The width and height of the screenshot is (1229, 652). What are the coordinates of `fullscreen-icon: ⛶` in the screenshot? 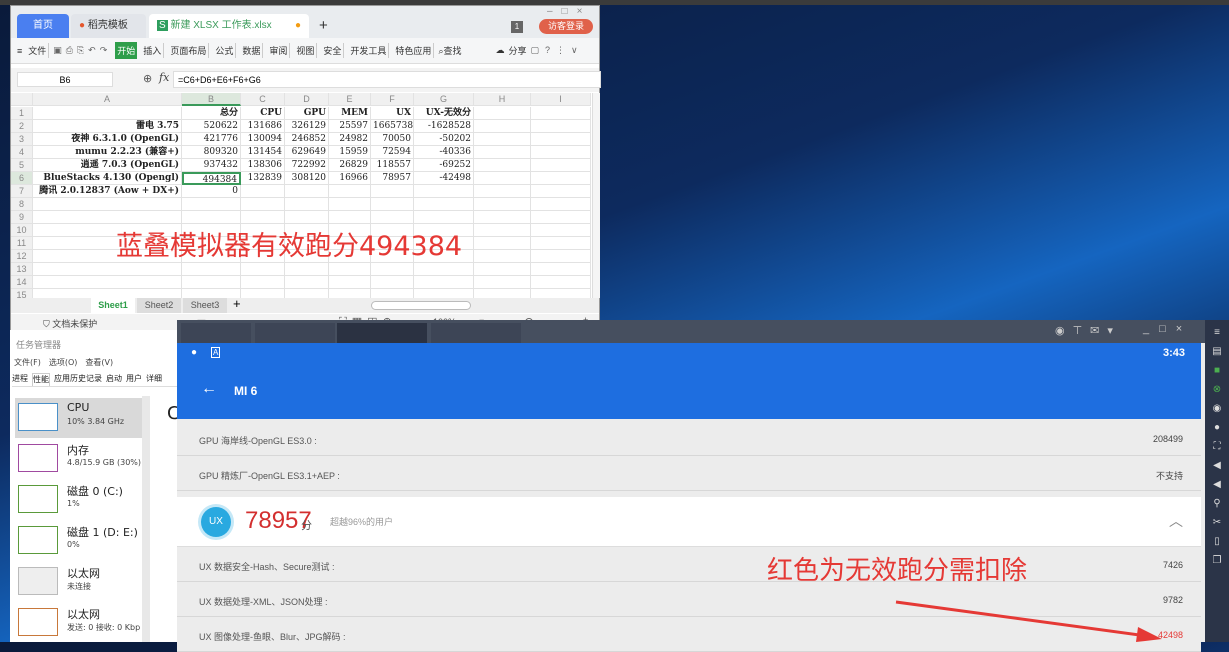 It's located at (1217, 447).